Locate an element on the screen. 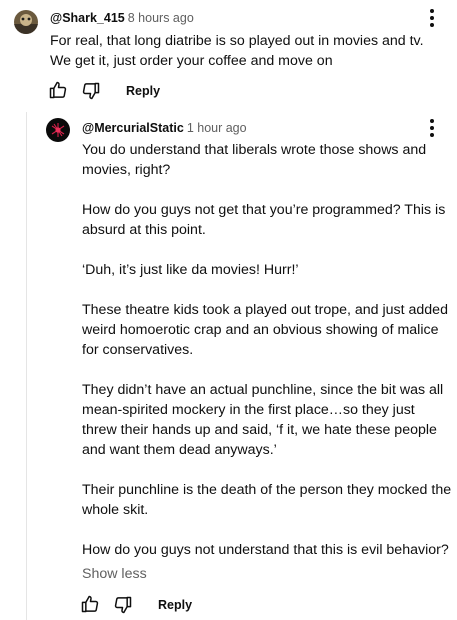  reply-author: @MercurialStatic is located at coordinates (133, 128).